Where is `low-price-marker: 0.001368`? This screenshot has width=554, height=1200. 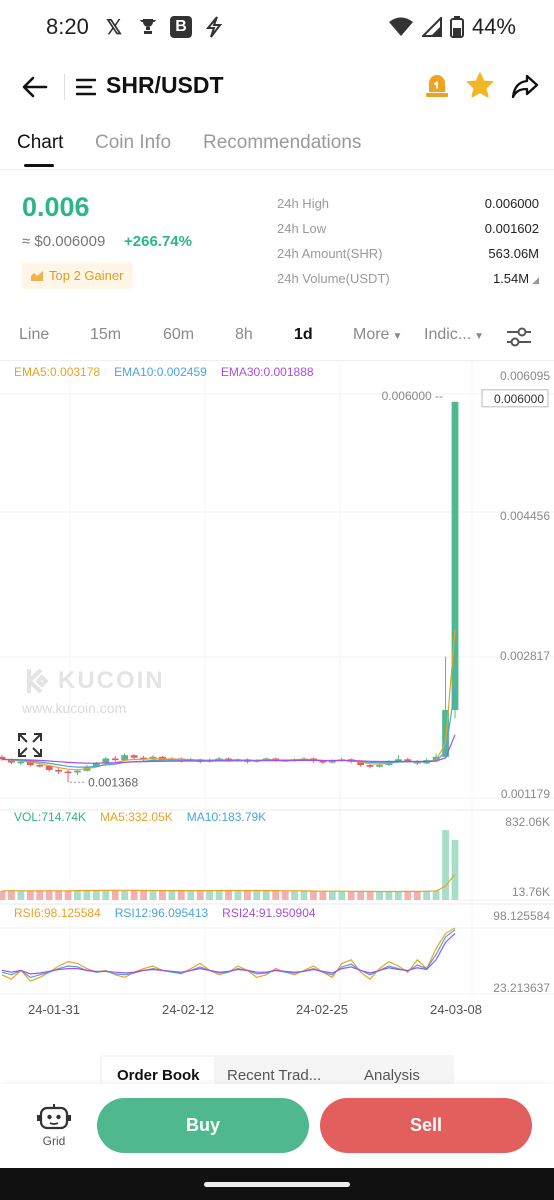 low-price-marker: 0.001368 is located at coordinates (113, 782).